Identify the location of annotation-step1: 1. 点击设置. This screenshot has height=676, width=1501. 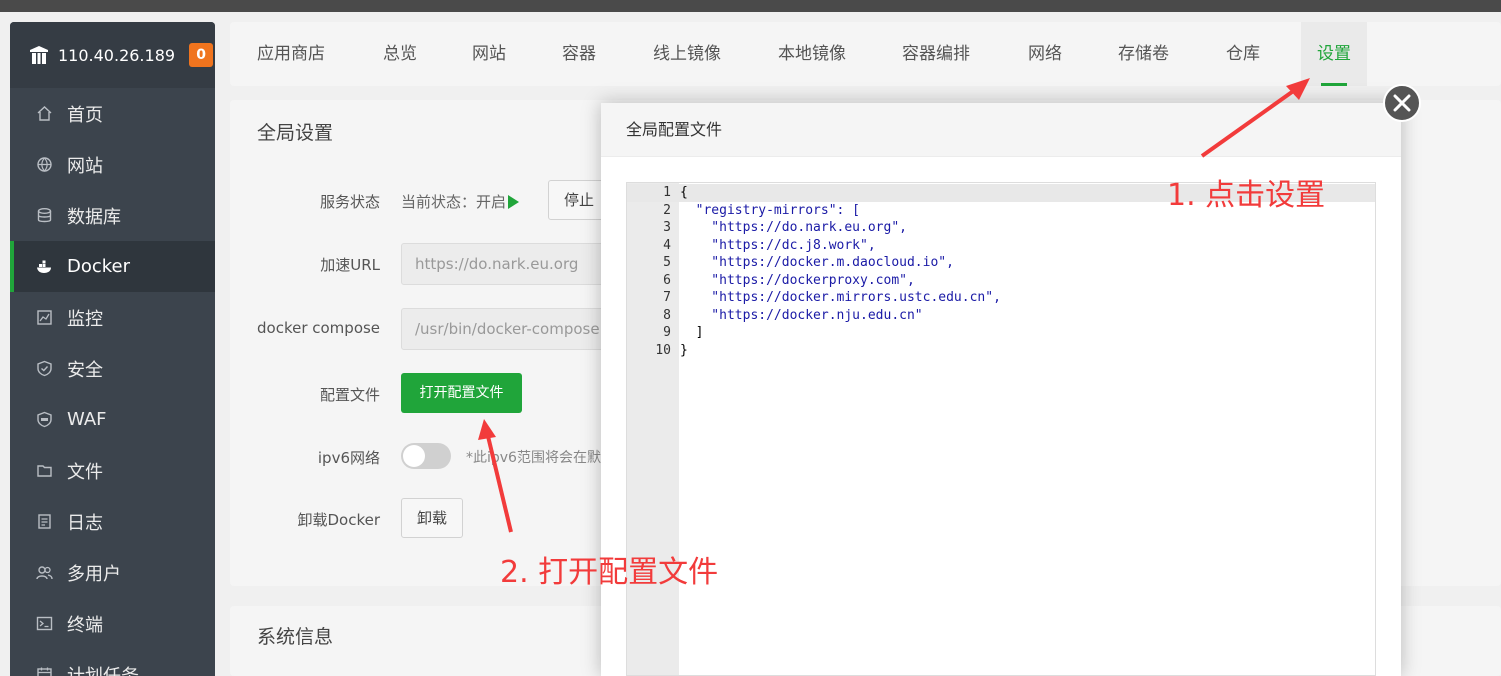
(1246, 195).